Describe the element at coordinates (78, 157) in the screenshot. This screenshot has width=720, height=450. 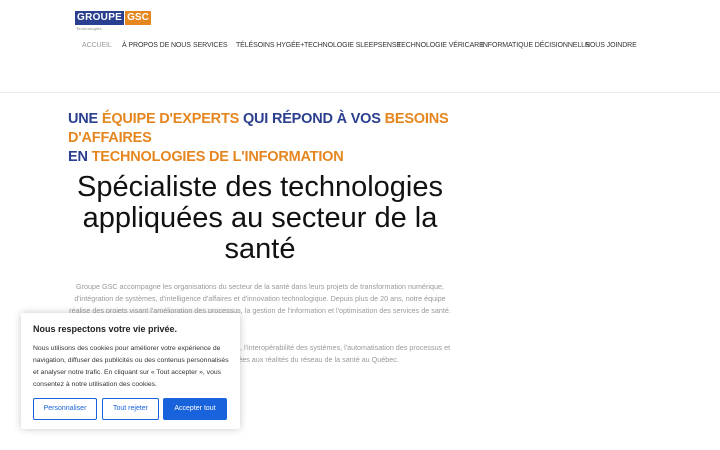
I see `tagline-part: EN` at that location.